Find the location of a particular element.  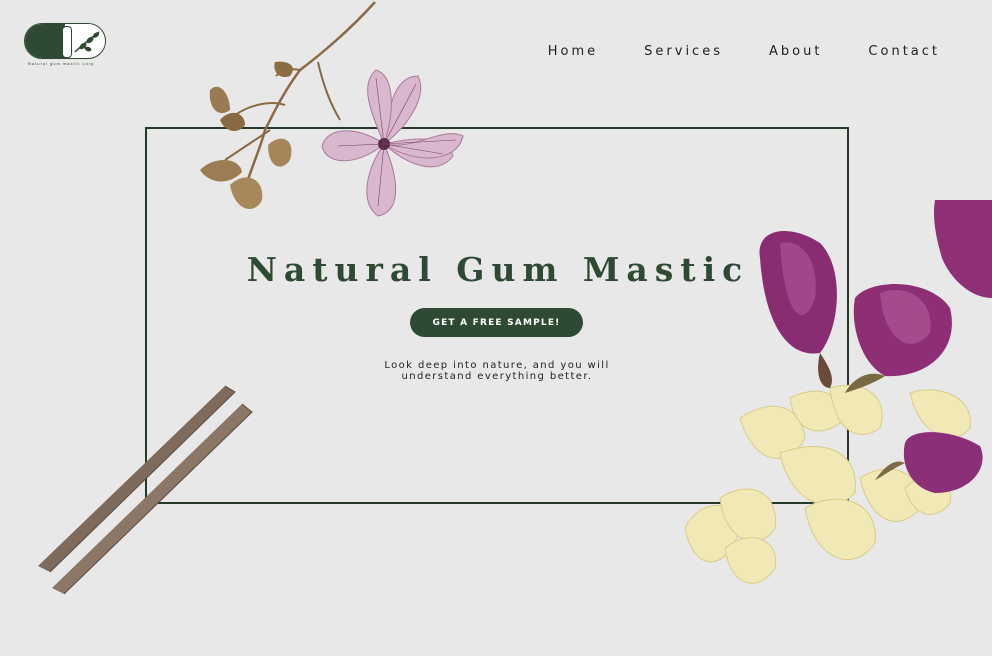

licorice-sticks-illustration is located at coordinates (145, 490).